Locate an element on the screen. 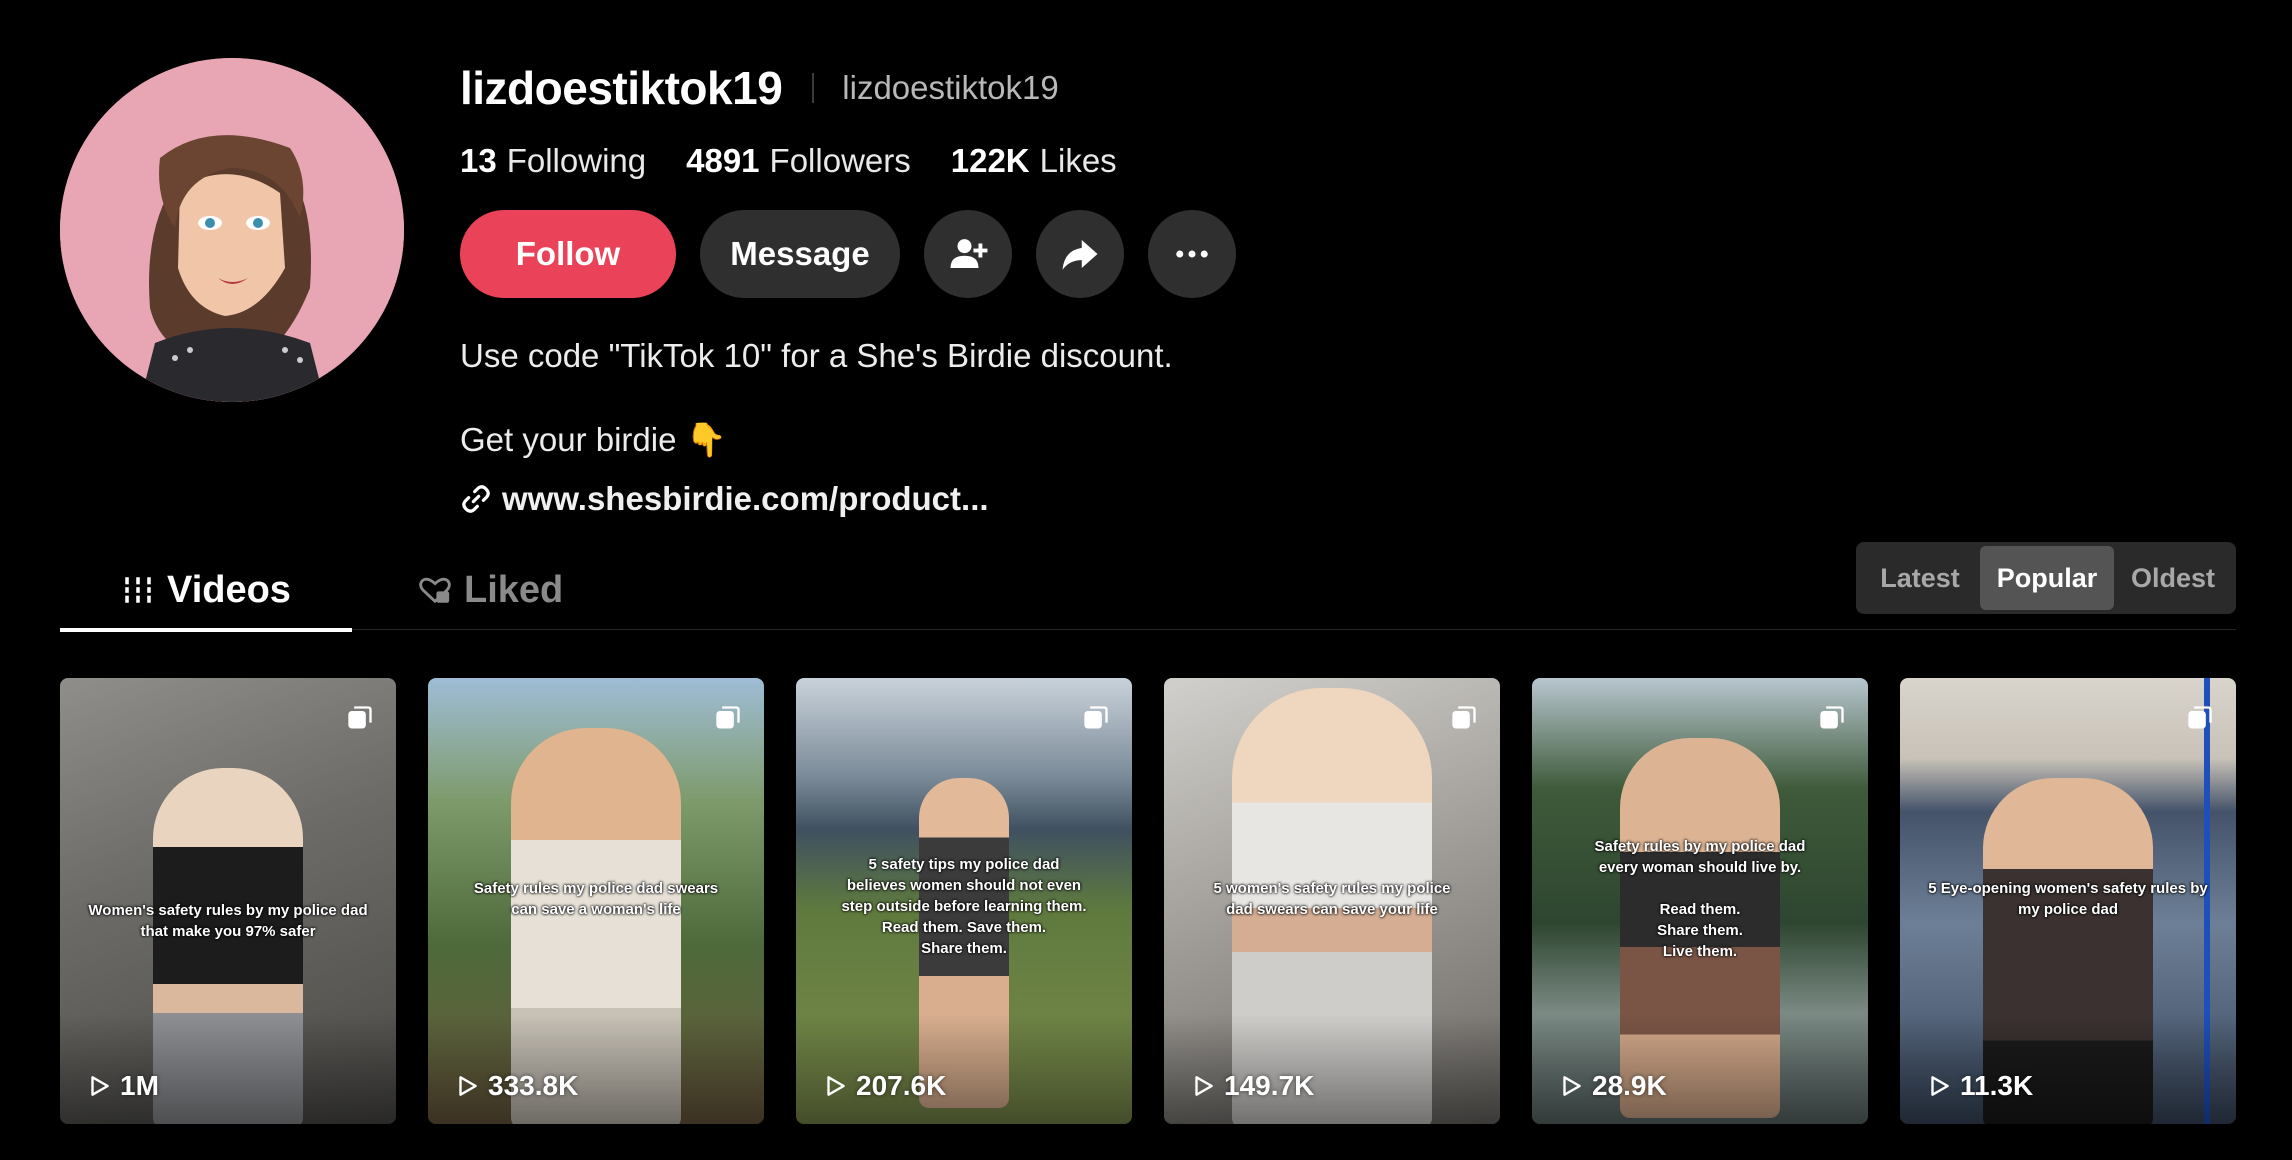 Image resolution: width=2292 pixels, height=1160 pixels. following-stat: 13 Following is located at coordinates (553, 161).